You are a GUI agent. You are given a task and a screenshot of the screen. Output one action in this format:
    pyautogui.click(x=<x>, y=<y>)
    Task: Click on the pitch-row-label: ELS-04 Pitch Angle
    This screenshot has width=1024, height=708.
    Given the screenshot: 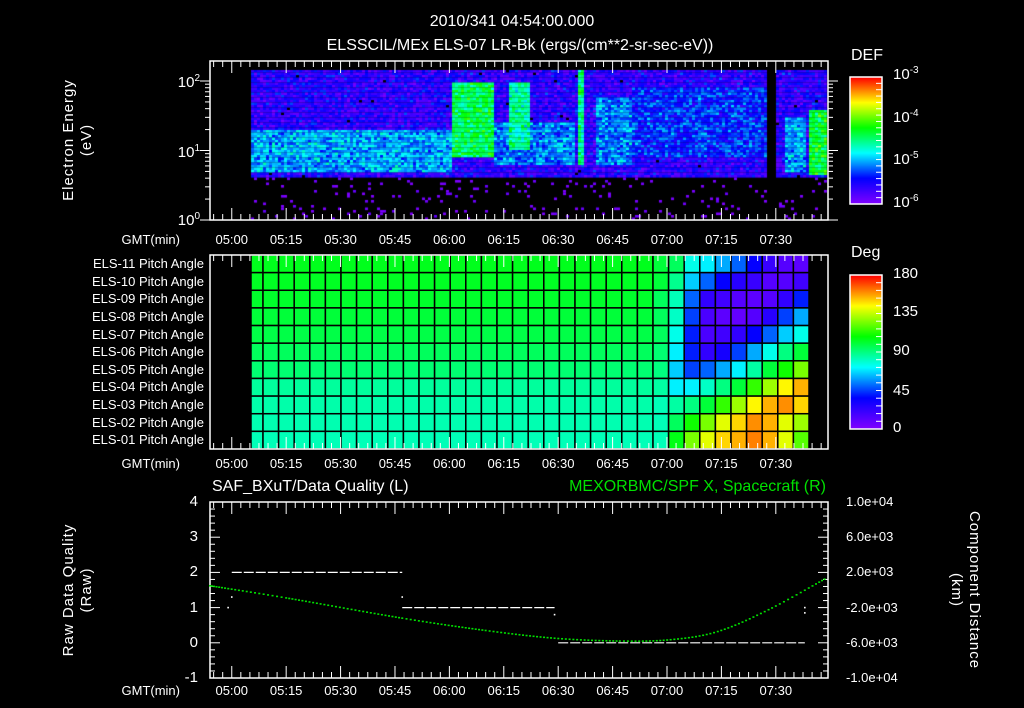 What is the action you would take?
    pyautogui.click(x=147, y=387)
    